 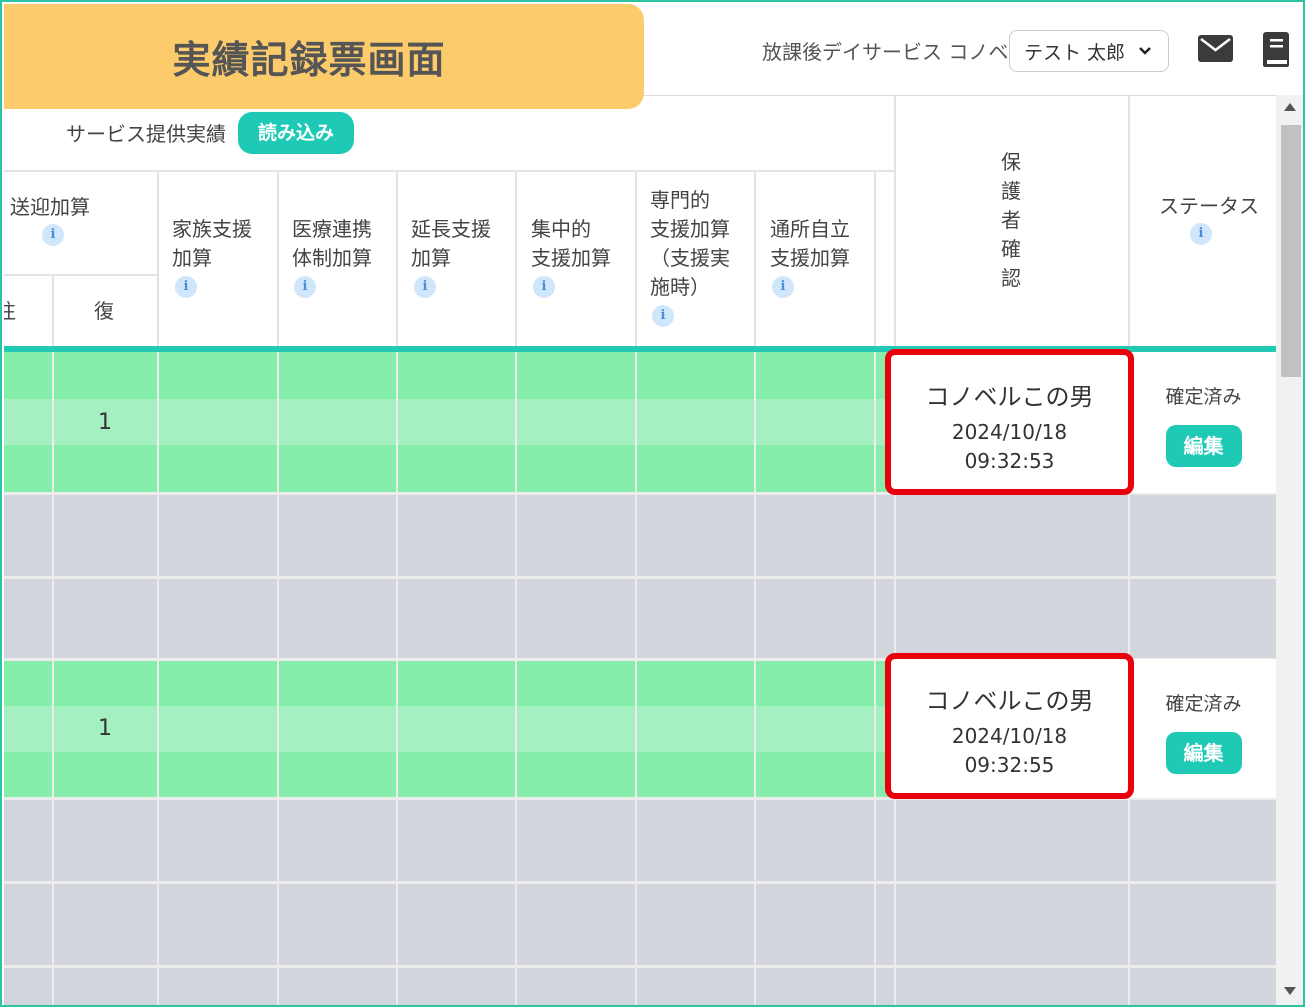 I want to click on scrollbar-thumb, so click(x=1291, y=251).